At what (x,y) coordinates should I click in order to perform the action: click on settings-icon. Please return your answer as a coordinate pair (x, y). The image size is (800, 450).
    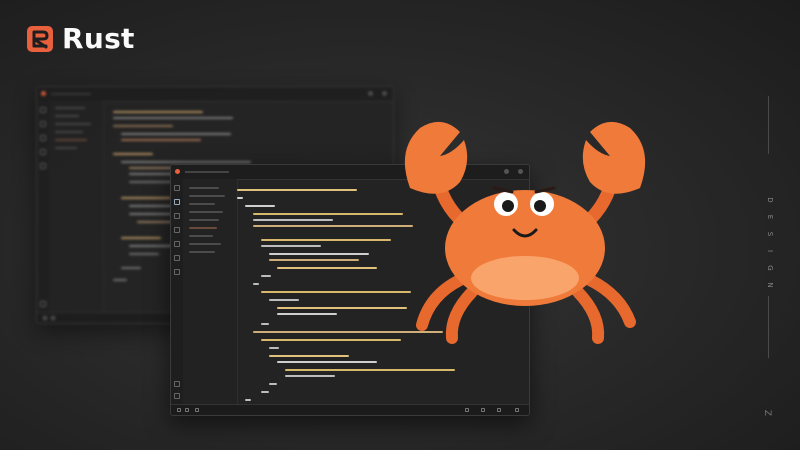
    Looking at the image, I should click on (467, 410).